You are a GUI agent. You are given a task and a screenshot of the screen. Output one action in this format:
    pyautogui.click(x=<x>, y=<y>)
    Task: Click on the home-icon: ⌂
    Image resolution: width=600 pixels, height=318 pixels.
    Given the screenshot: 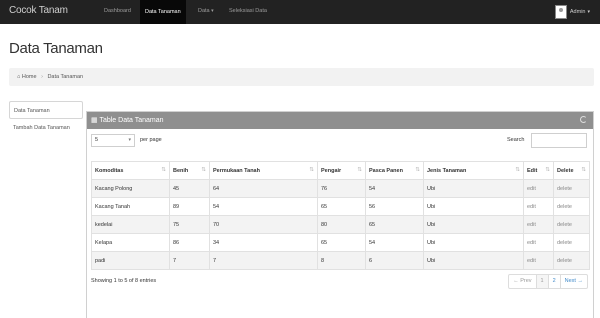 What is the action you would take?
    pyautogui.click(x=19, y=77)
    